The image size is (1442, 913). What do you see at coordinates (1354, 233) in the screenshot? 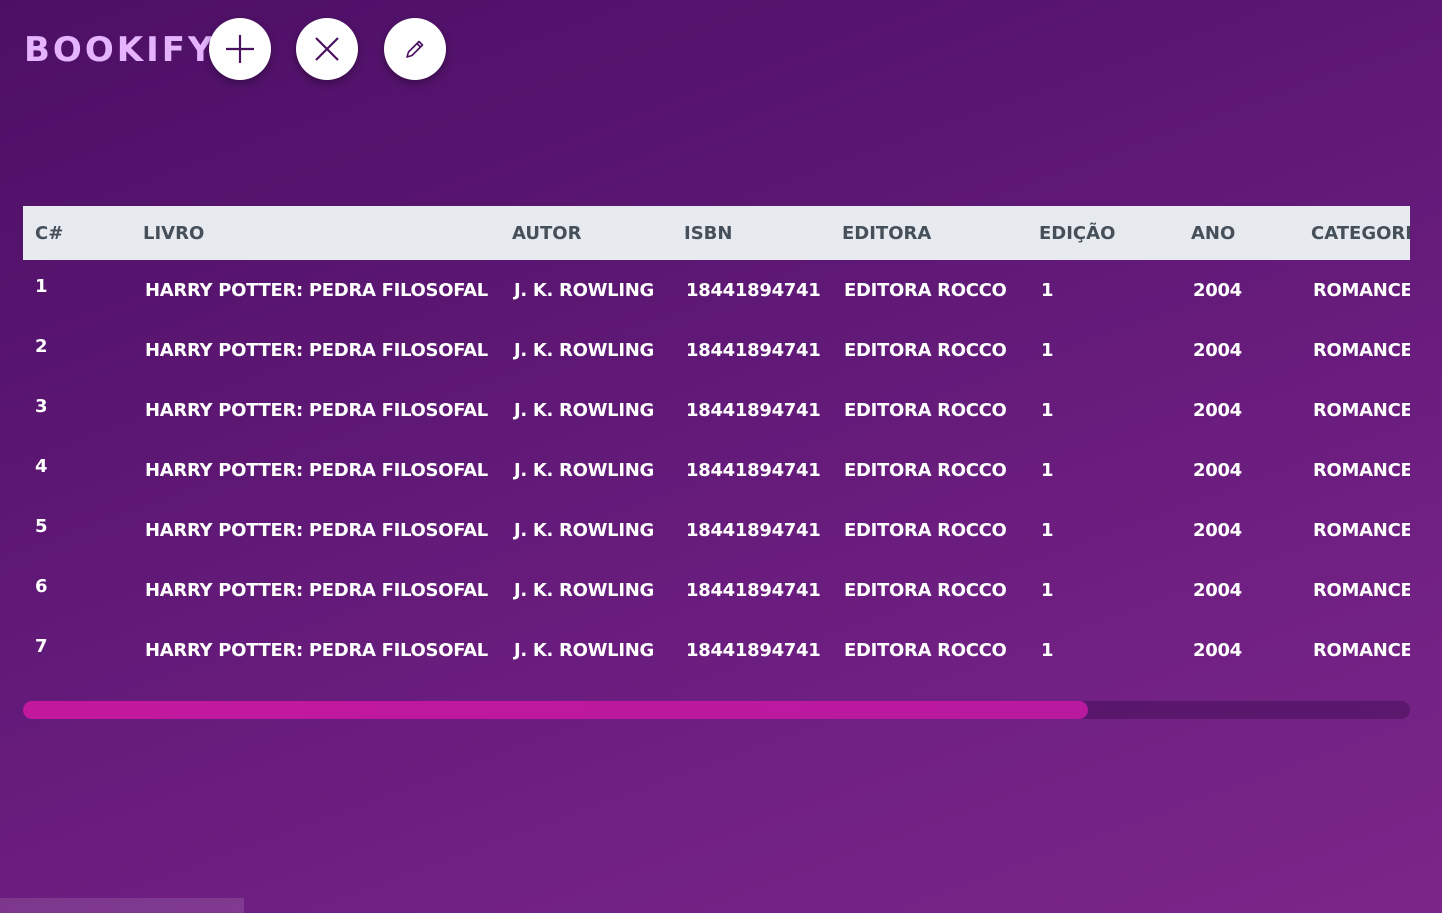
I see `column-header-categoria: CATEGORIA` at bounding box center [1354, 233].